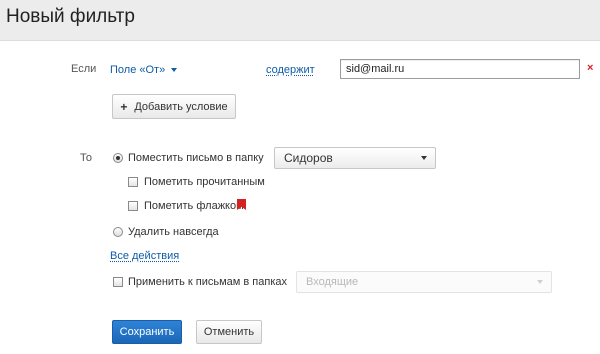  I want to click on condition-field-dropdown: Поле «От», so click(144, 70).